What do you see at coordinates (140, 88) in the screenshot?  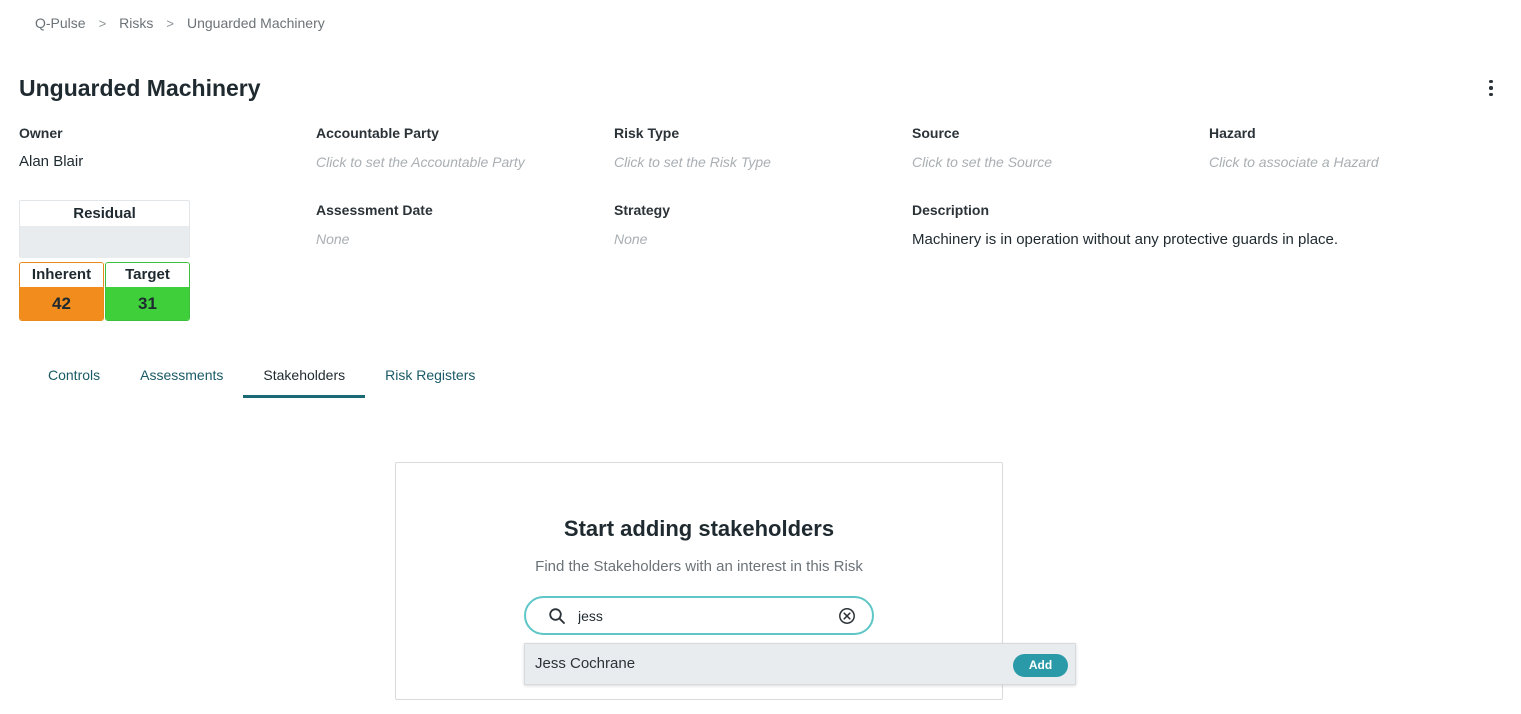 I see `page-title: Unguarded Machinery` at bounding box center [140, 88].